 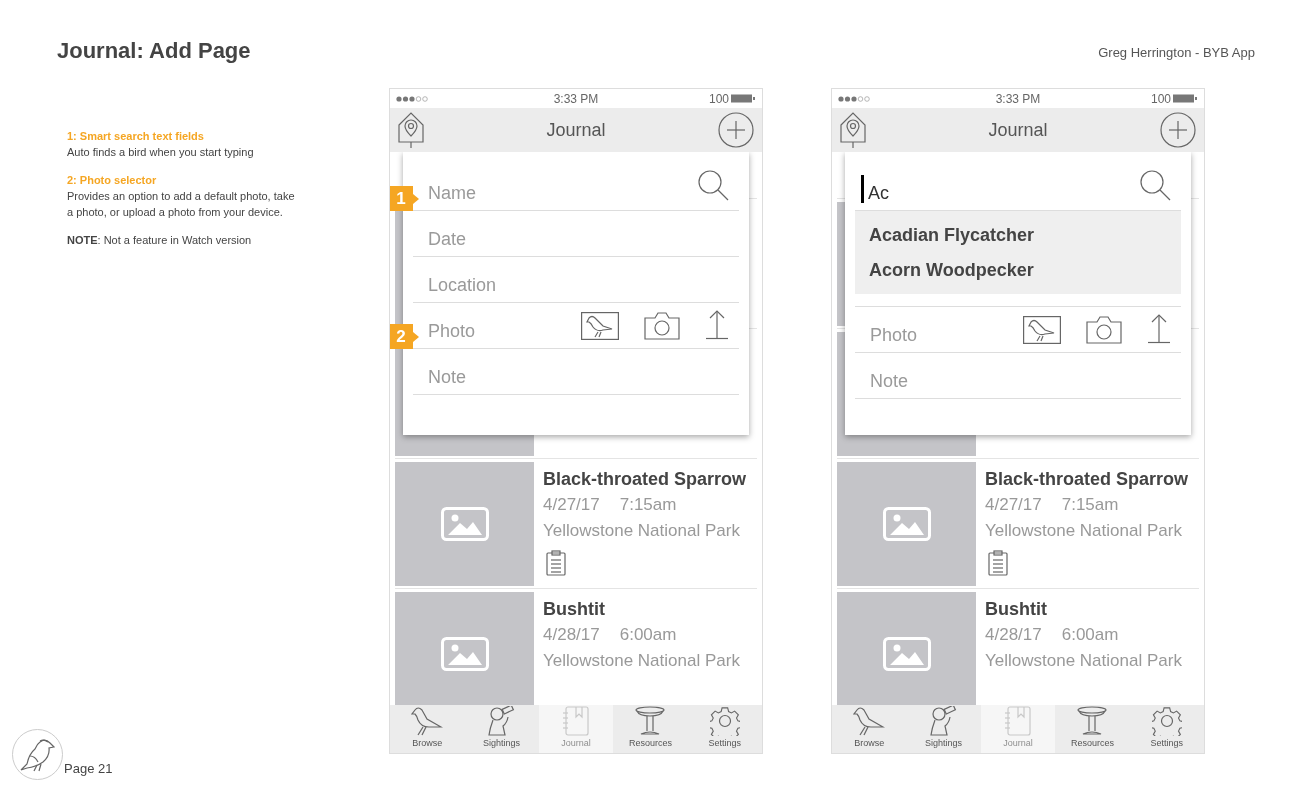 What do you see at coordinates (161, 152) in the screenshot?
I see `note-text: Auto finds a bird when you start typing` at bounding box center [161, 152].